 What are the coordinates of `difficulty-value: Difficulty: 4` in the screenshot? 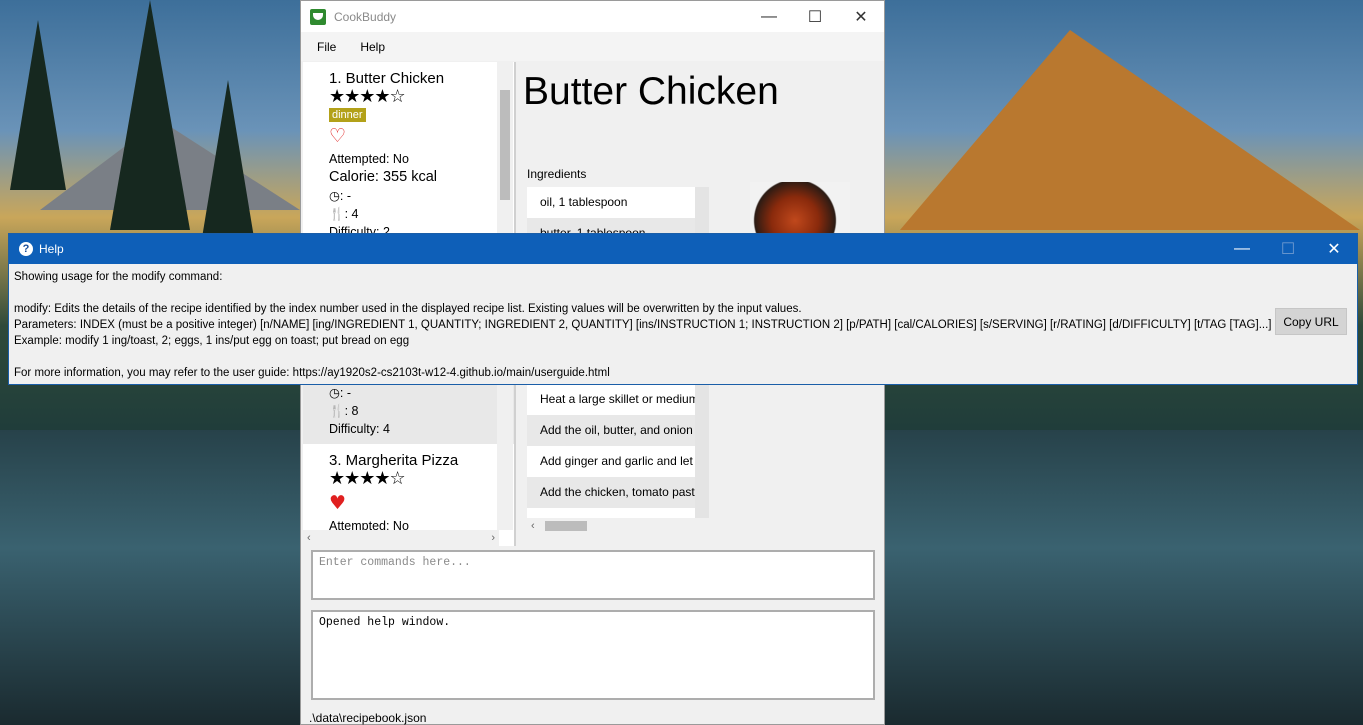 It's located at (359, 429).